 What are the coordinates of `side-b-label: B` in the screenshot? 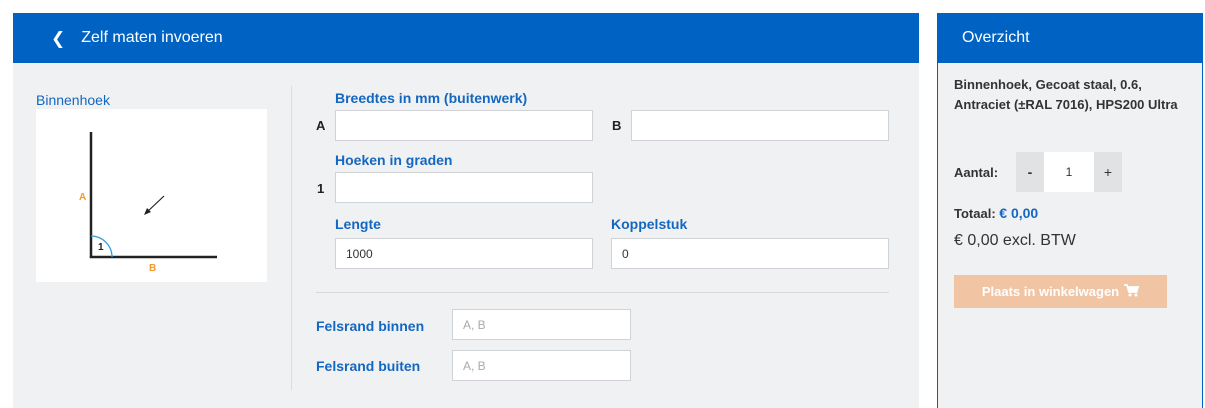 It's located at (152, 268).